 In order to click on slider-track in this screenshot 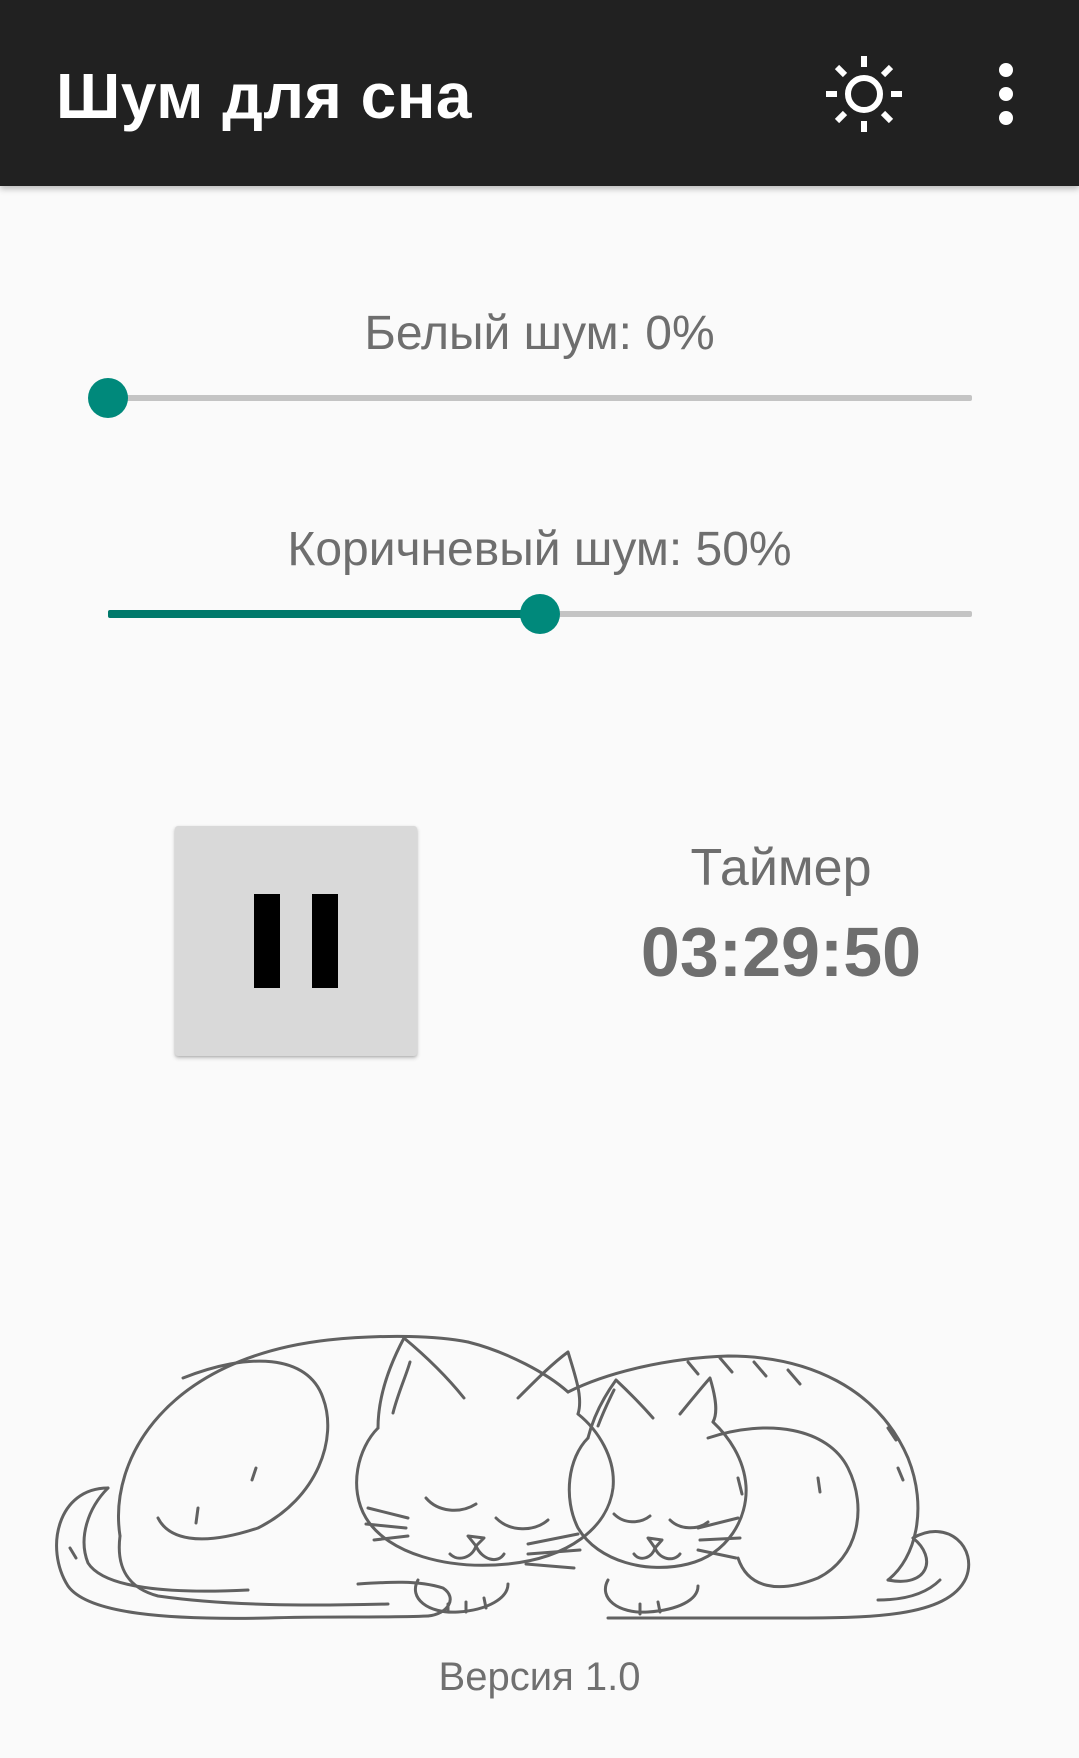, I will do `click(540, 398)`.